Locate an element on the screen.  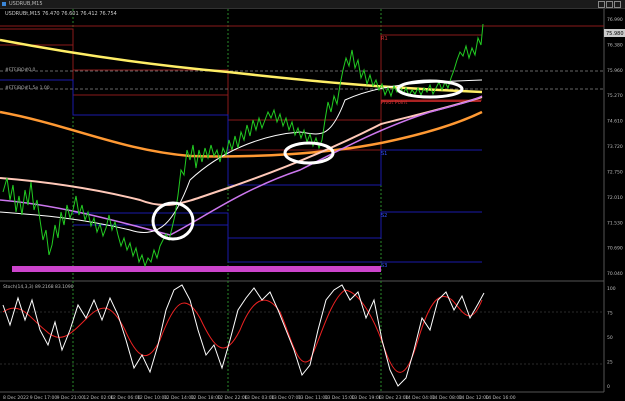
r1-label: R1 is located at coordinates (384, 39).